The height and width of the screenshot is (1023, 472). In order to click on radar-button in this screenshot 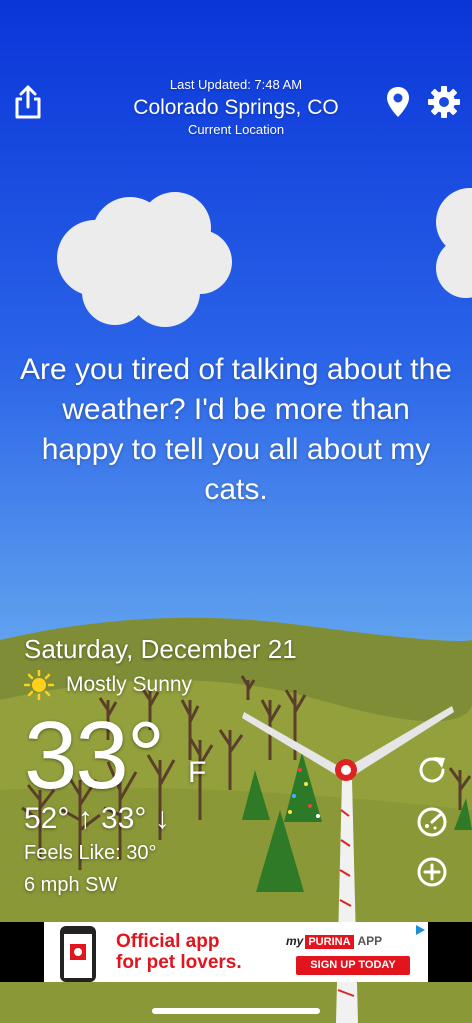, I will do `click(432, 822)`.